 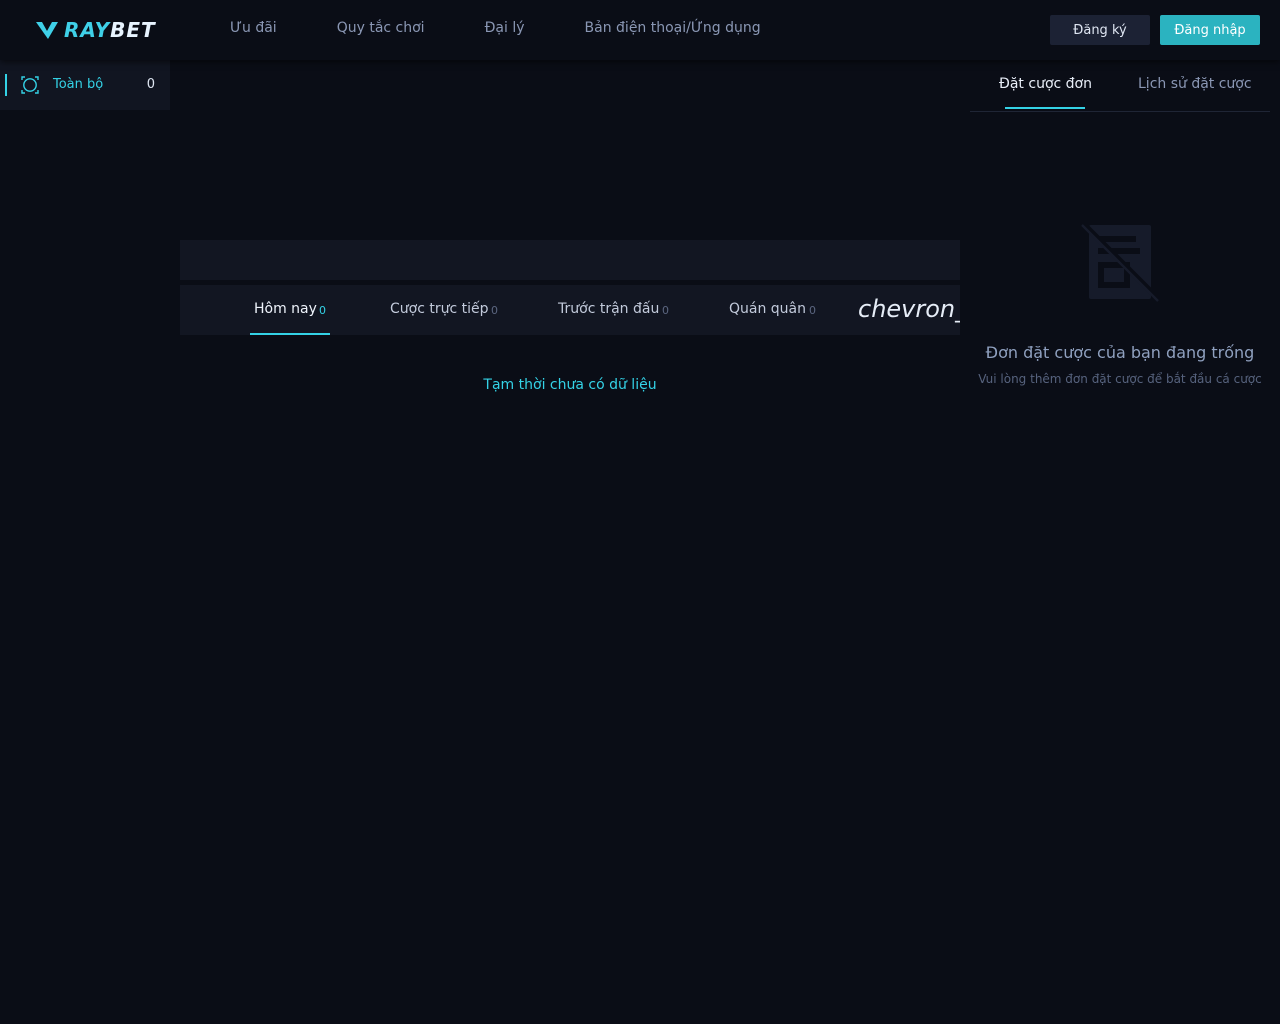 I want to click on logo-text: RAYBET, so click(x=110, y=30).